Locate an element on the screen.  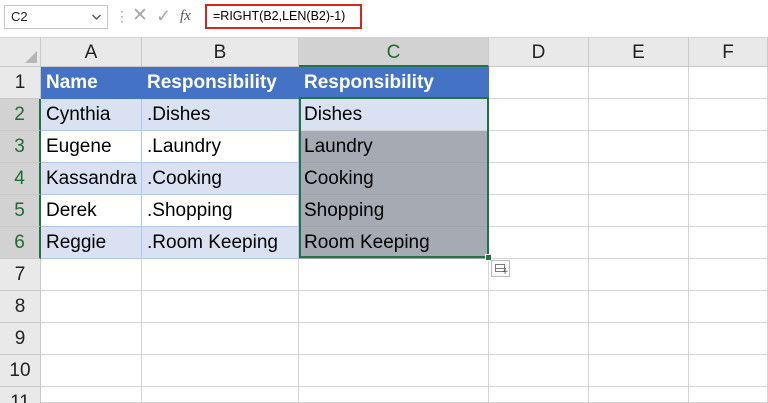
cell-c8 is located at coordinates (394, 307).